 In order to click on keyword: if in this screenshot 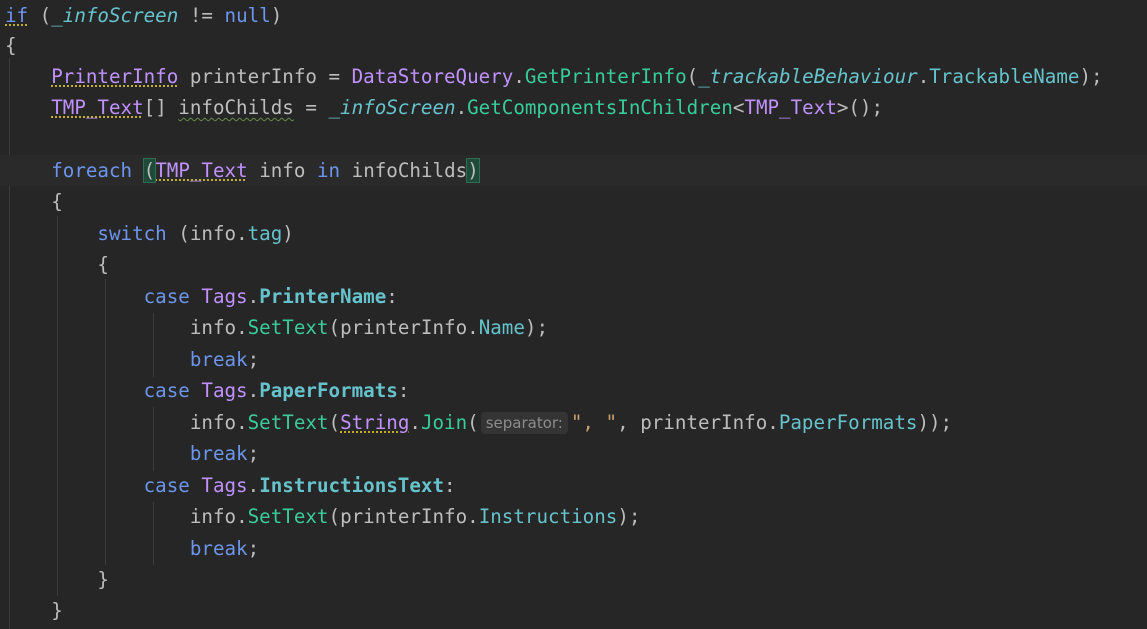, I will do `click(17, 15)`.